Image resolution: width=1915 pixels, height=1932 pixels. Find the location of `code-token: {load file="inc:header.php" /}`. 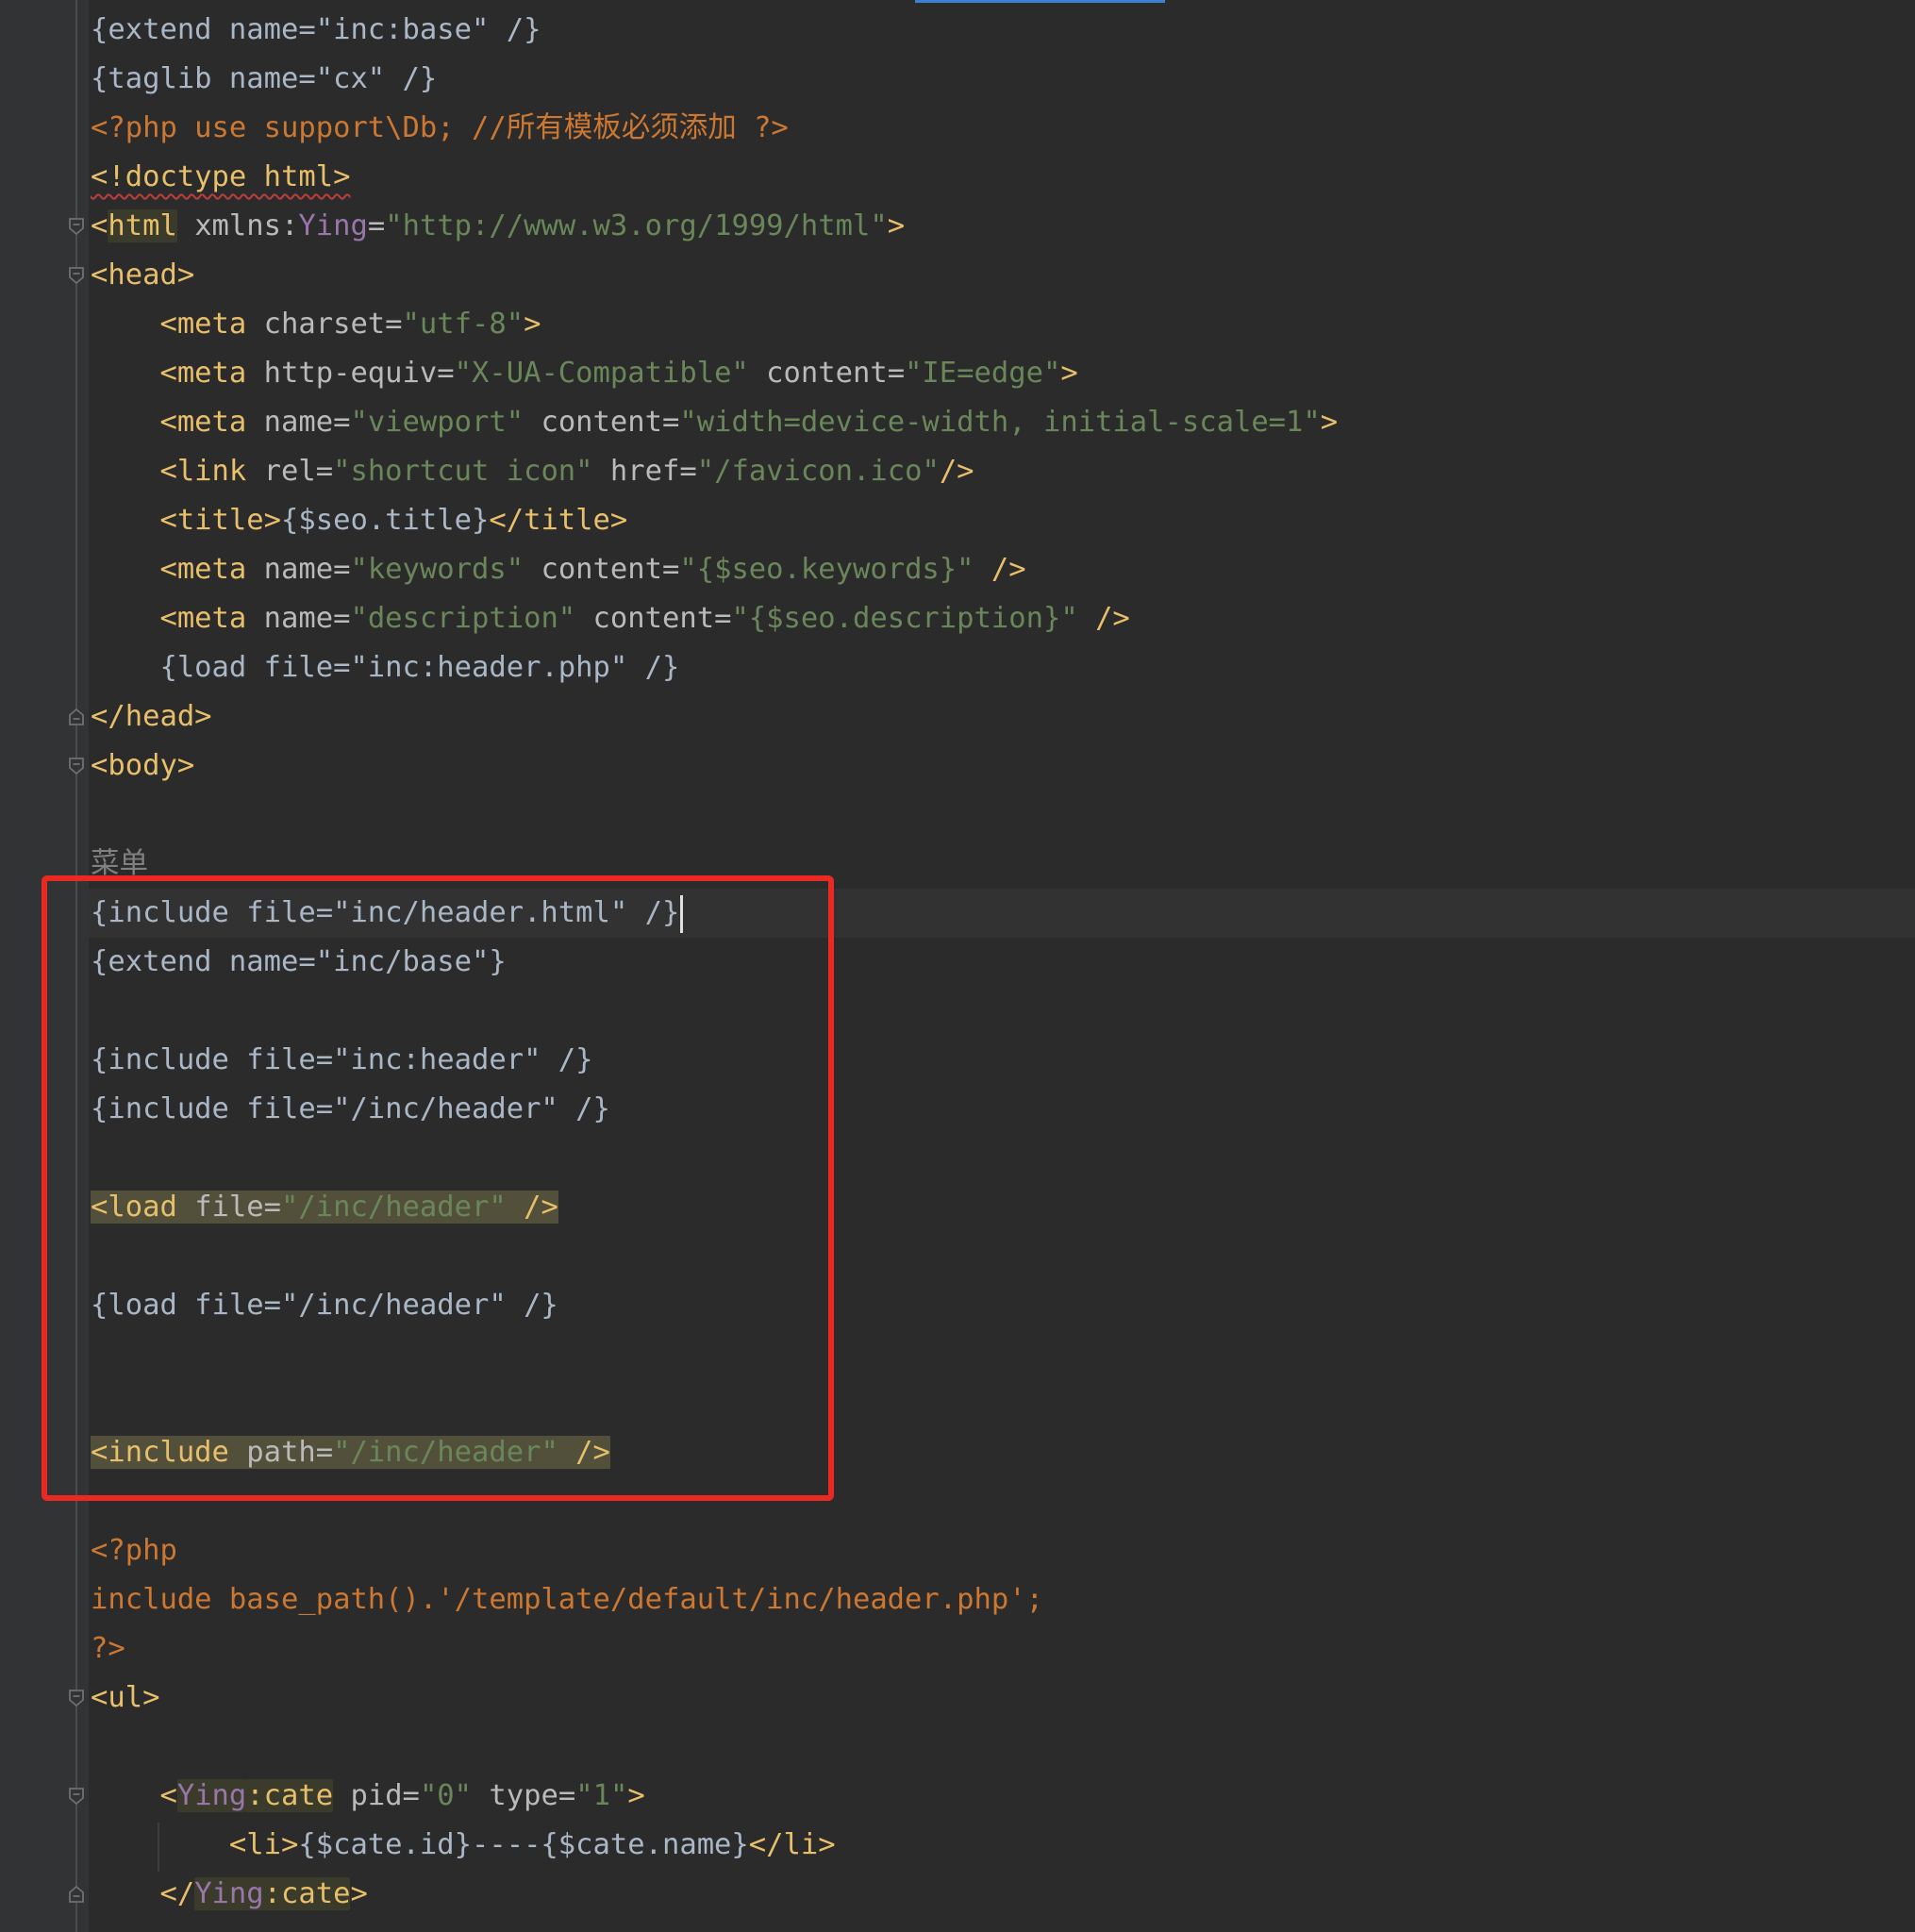

code-token: {load file="inc:header.php" /} is located at coordinates (385, 667).